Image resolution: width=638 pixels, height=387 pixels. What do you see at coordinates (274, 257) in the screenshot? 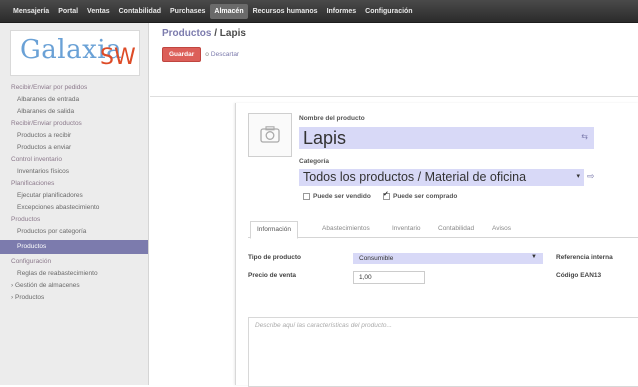
I see `product-type-label: Tipo de producto` at bounding box center [274, 257].